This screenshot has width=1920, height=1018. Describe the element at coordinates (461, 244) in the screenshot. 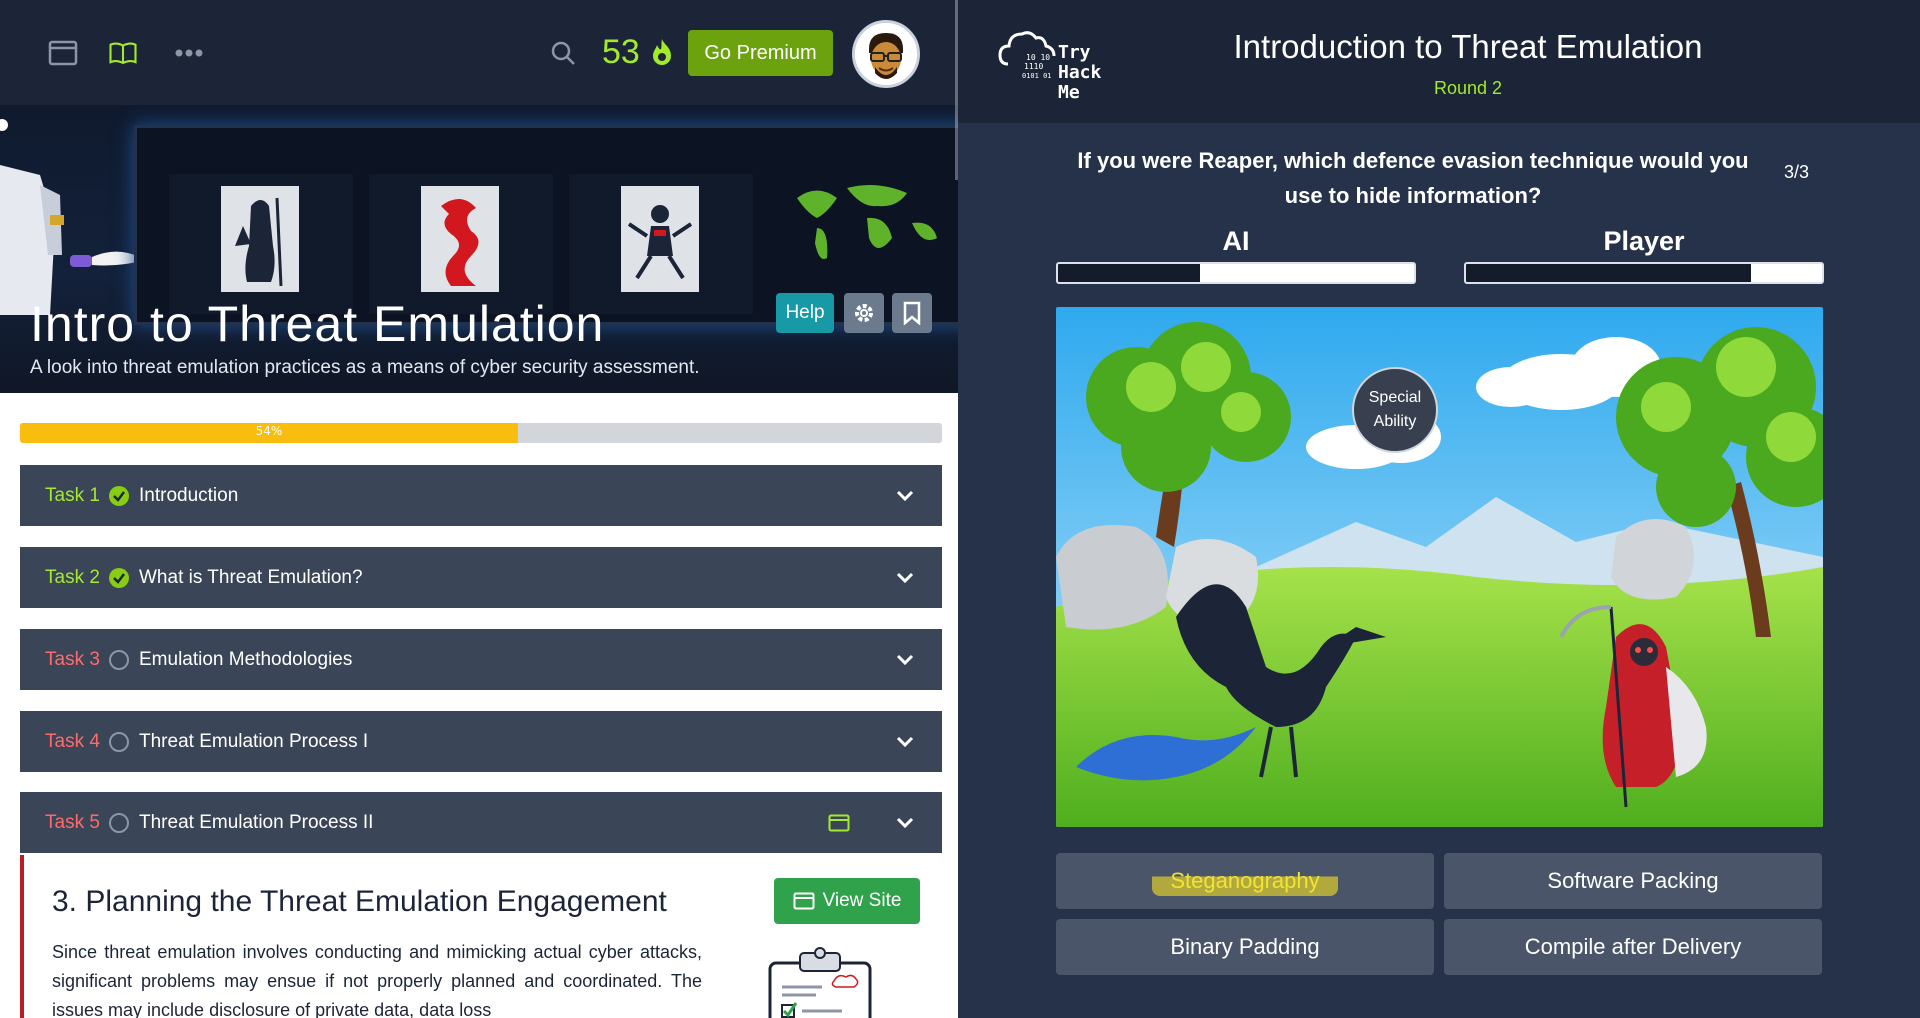

I see `apt-card-dragon` at that location.